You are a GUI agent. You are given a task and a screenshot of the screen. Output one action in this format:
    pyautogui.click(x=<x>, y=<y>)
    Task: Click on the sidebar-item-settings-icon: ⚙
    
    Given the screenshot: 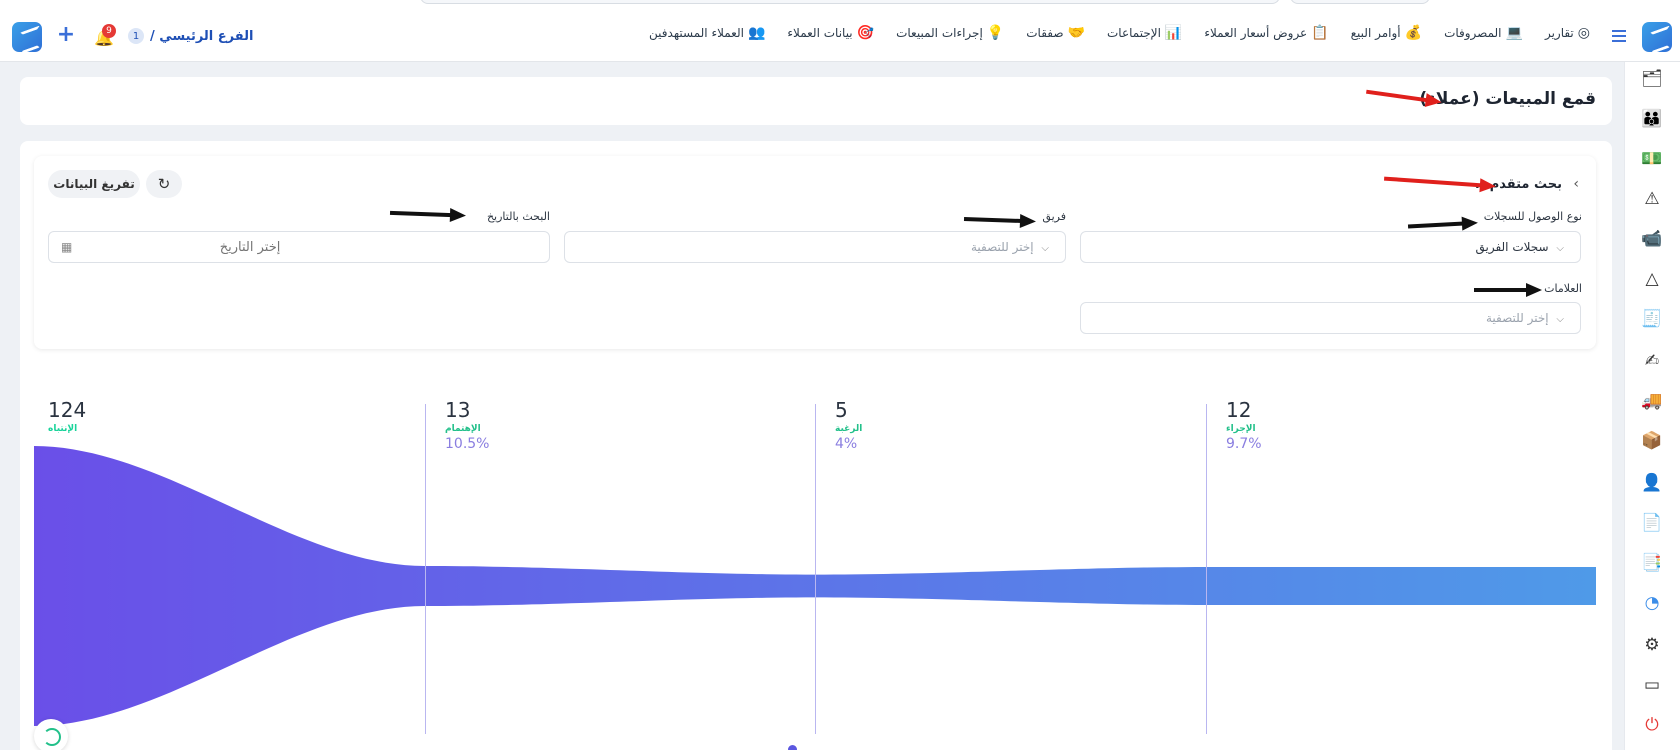 What is the action you would take?
    pyautogui.click(x=1652, y=645)
    